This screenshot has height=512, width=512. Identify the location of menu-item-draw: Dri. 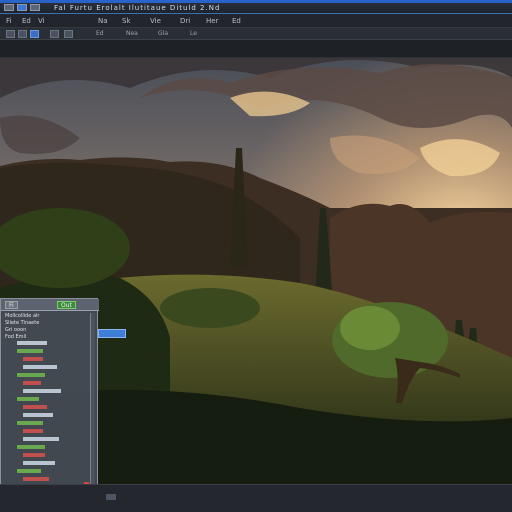
(185, 21).